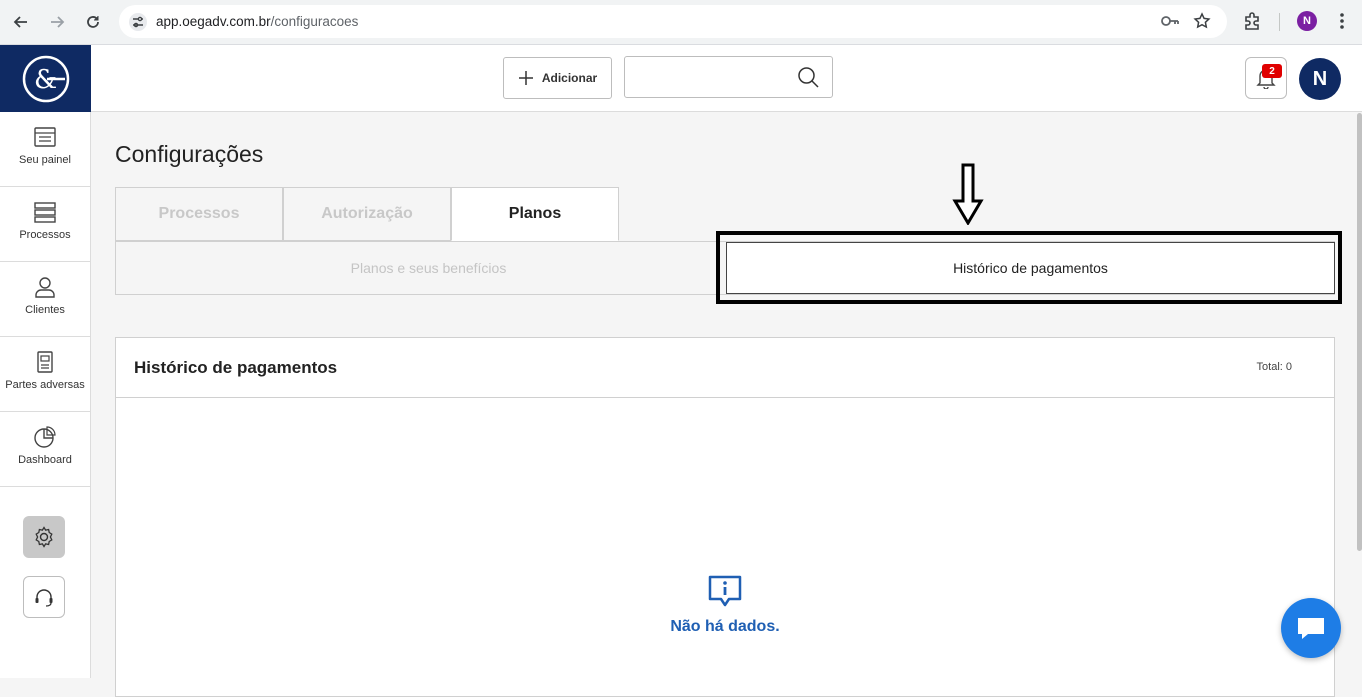  I want to click on tab-processos: Processos, so click(199, 214).